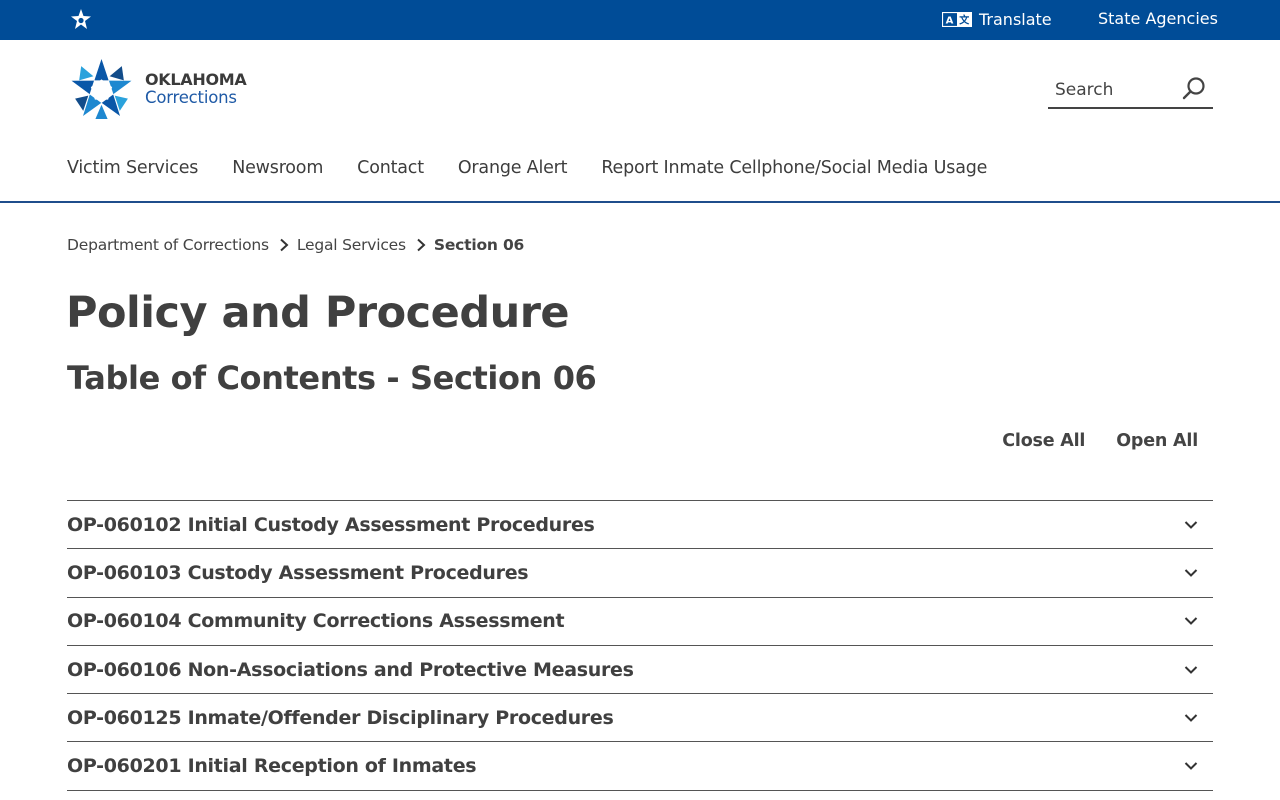  What do you see at coordinates (318, 313) in the screenshot?
I see `page-title: Policy and Procedure` at bounding box center [318, 313].